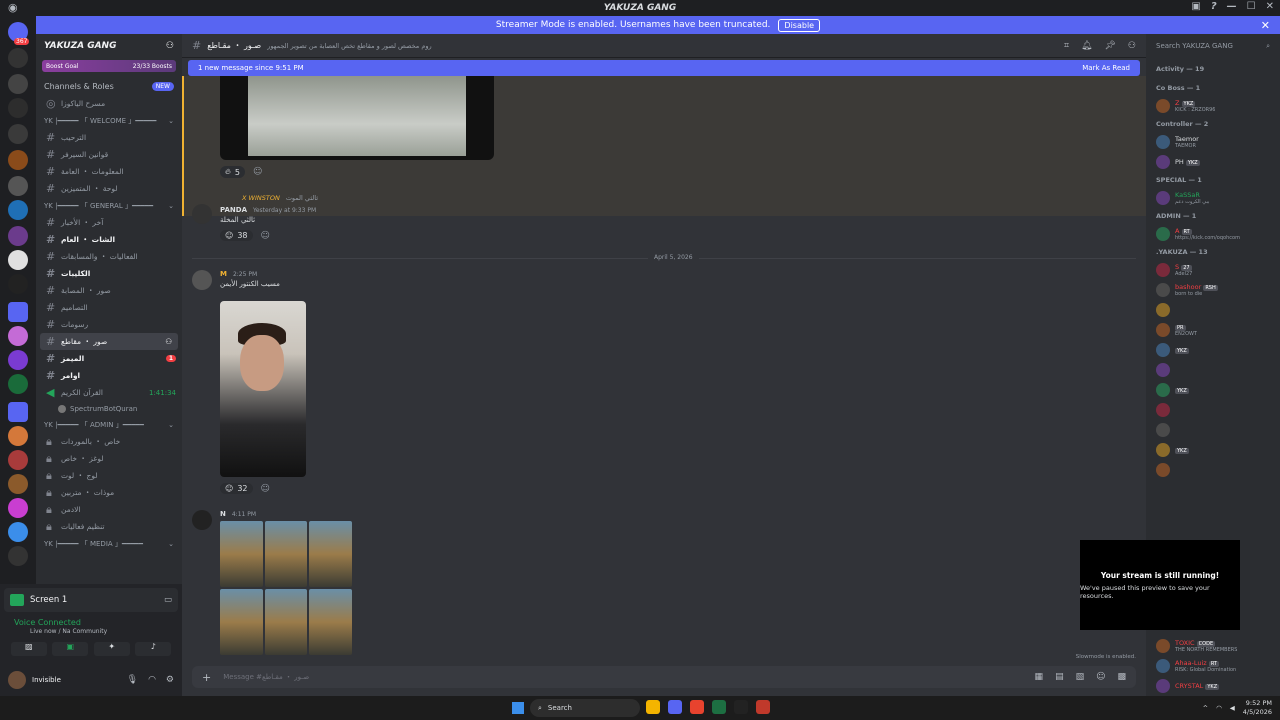 The height and width of the screenshot is (720, 1280). What do you see at coordinates (109, 341) in the screenshot?
I see `channel-item-active: # صور ・ مقاطع ⚇` at bounding box center [109, 341].